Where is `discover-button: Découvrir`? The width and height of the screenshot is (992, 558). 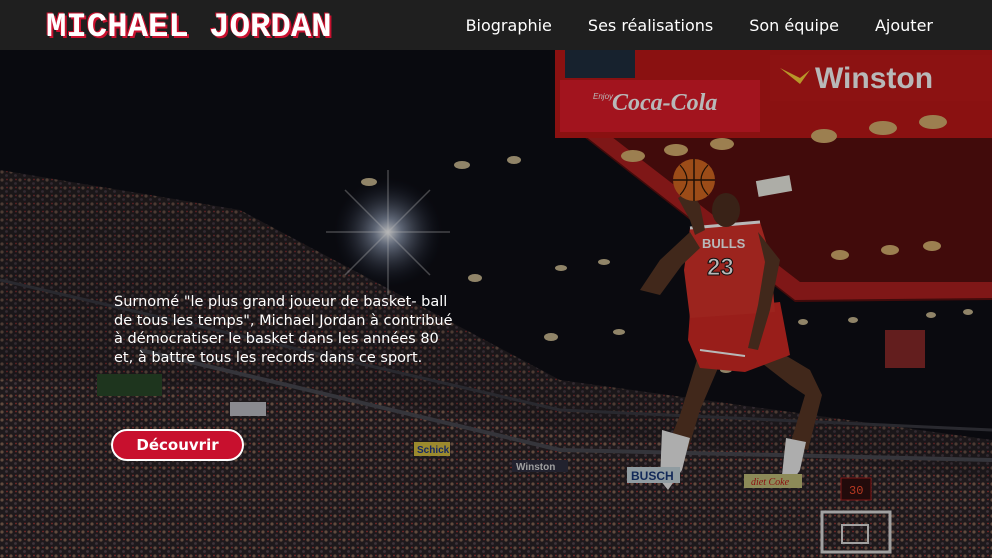 discover-button: Découvrir is located at coordinates (177, 445).